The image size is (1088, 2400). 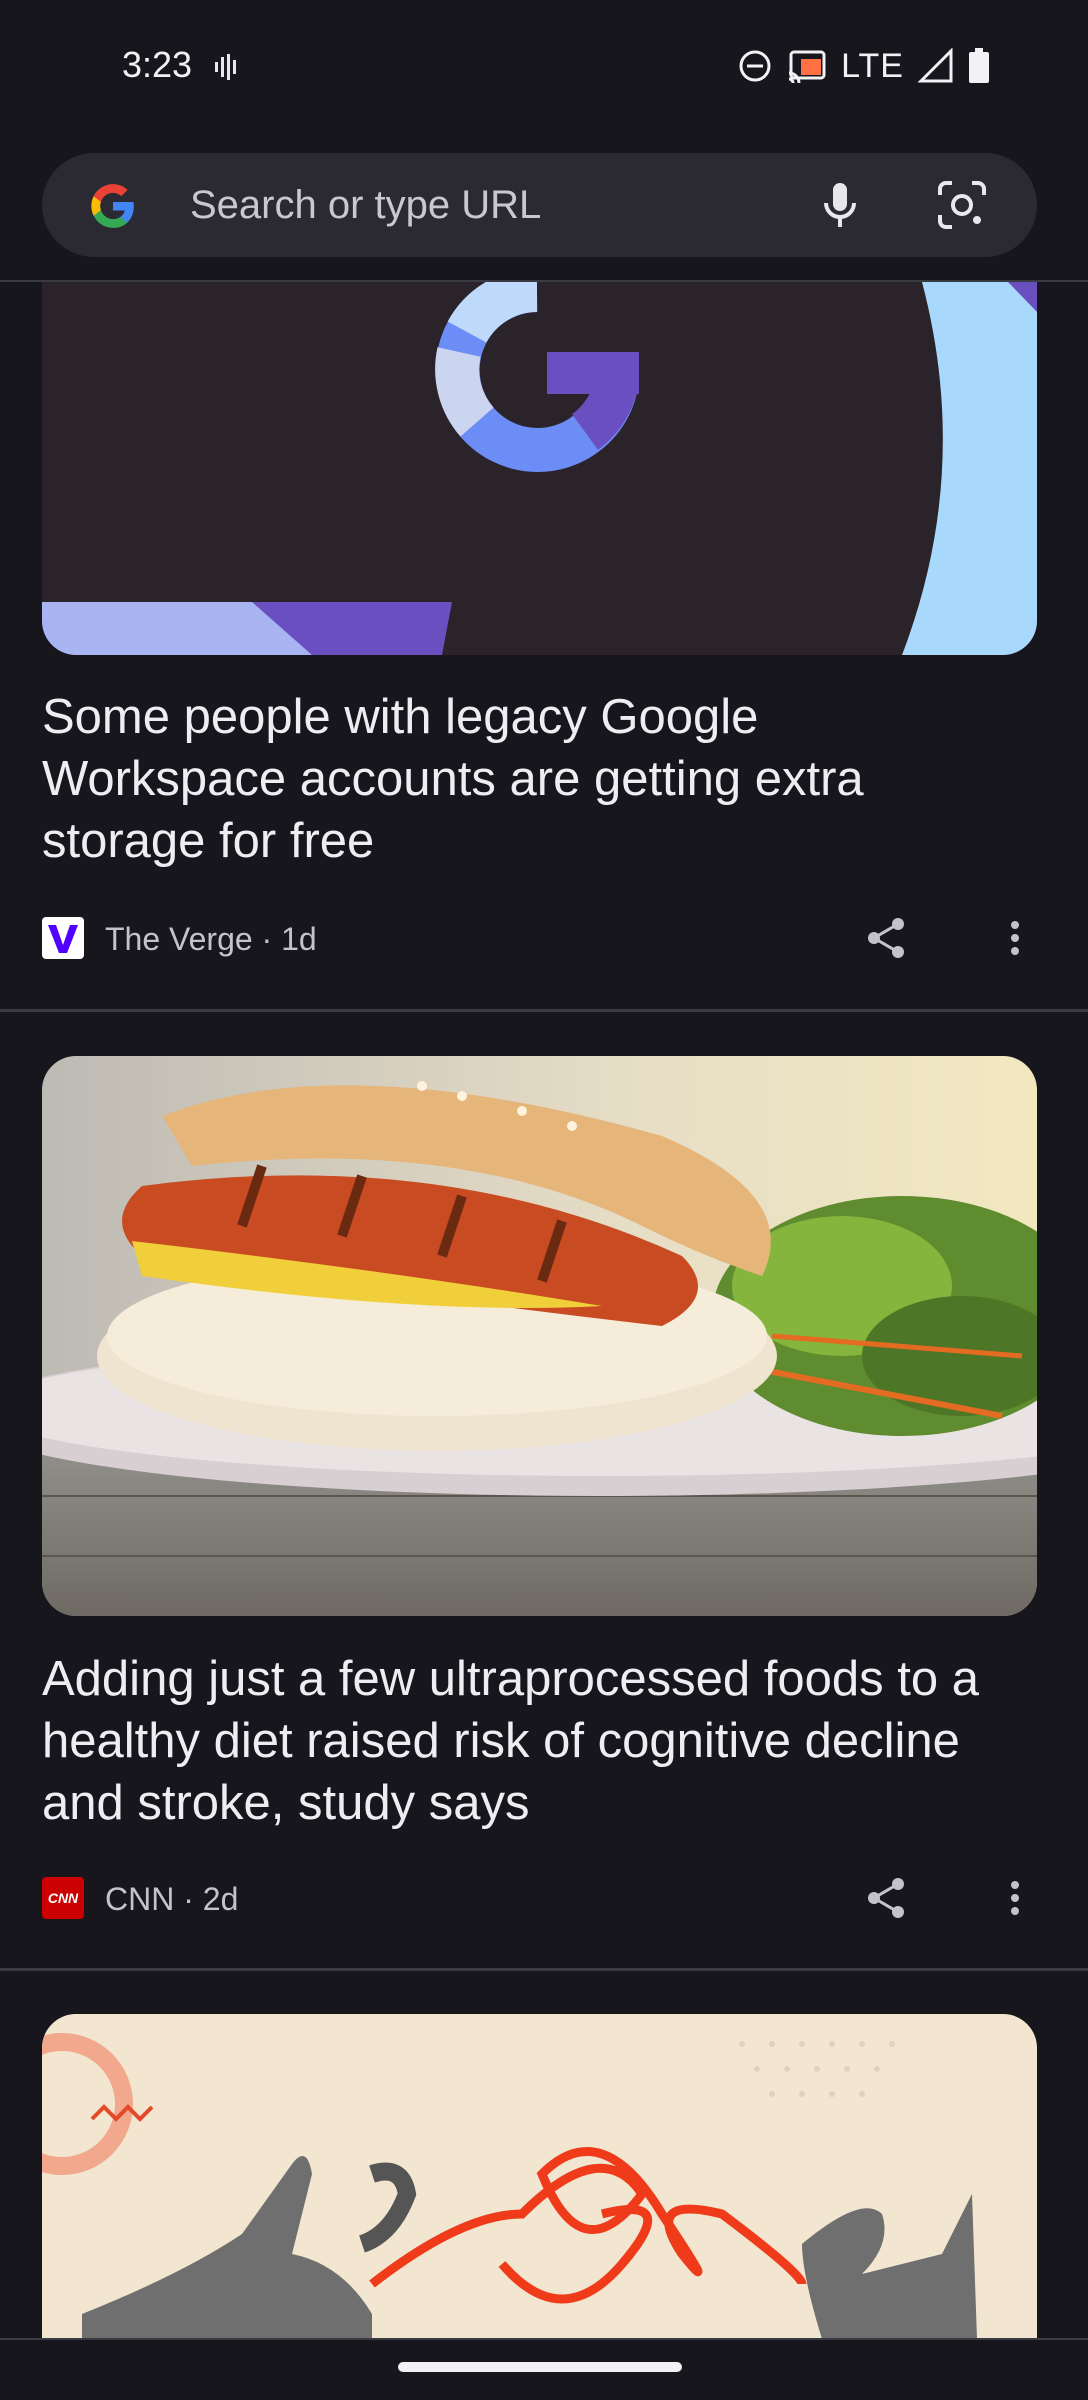 I want to click on article-meta: CNN CNN · 2d, so click(x=539, y=1899).